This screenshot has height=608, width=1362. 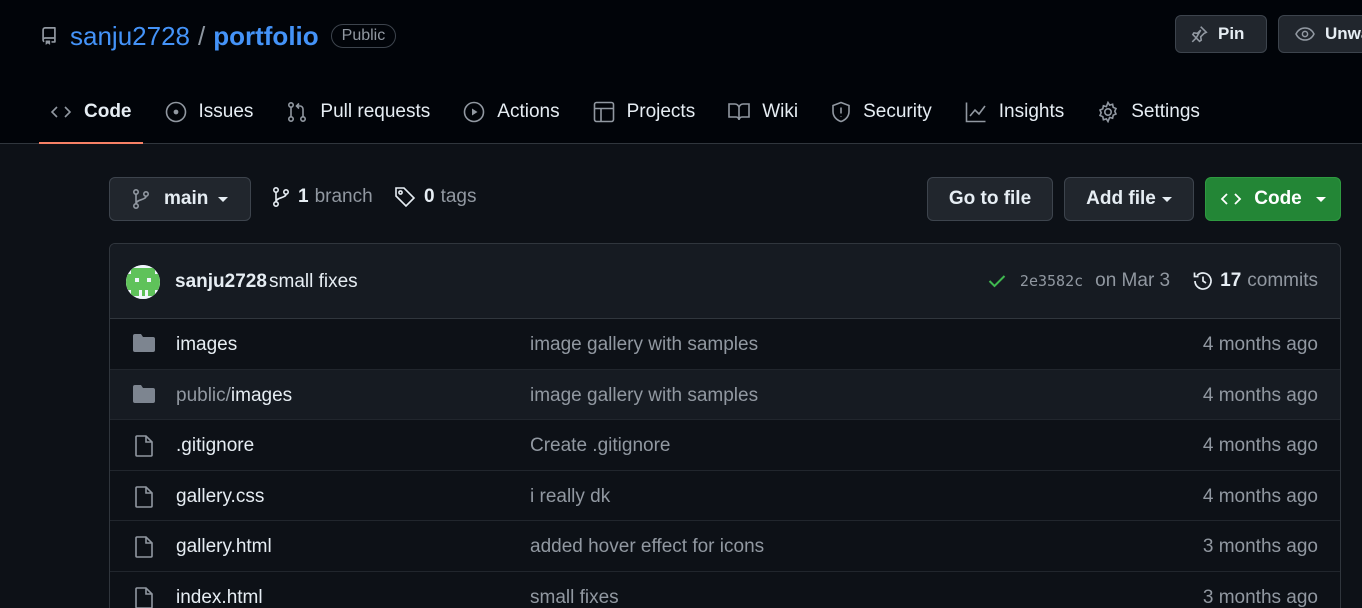 I want to click on pin-button: Pin, so click(x=1221, y=34).